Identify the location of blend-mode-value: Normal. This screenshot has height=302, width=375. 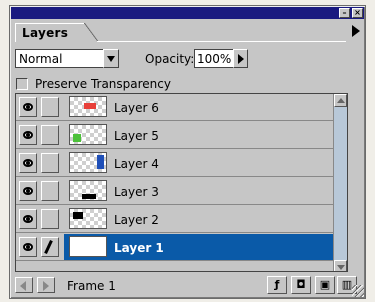
(41, 59).